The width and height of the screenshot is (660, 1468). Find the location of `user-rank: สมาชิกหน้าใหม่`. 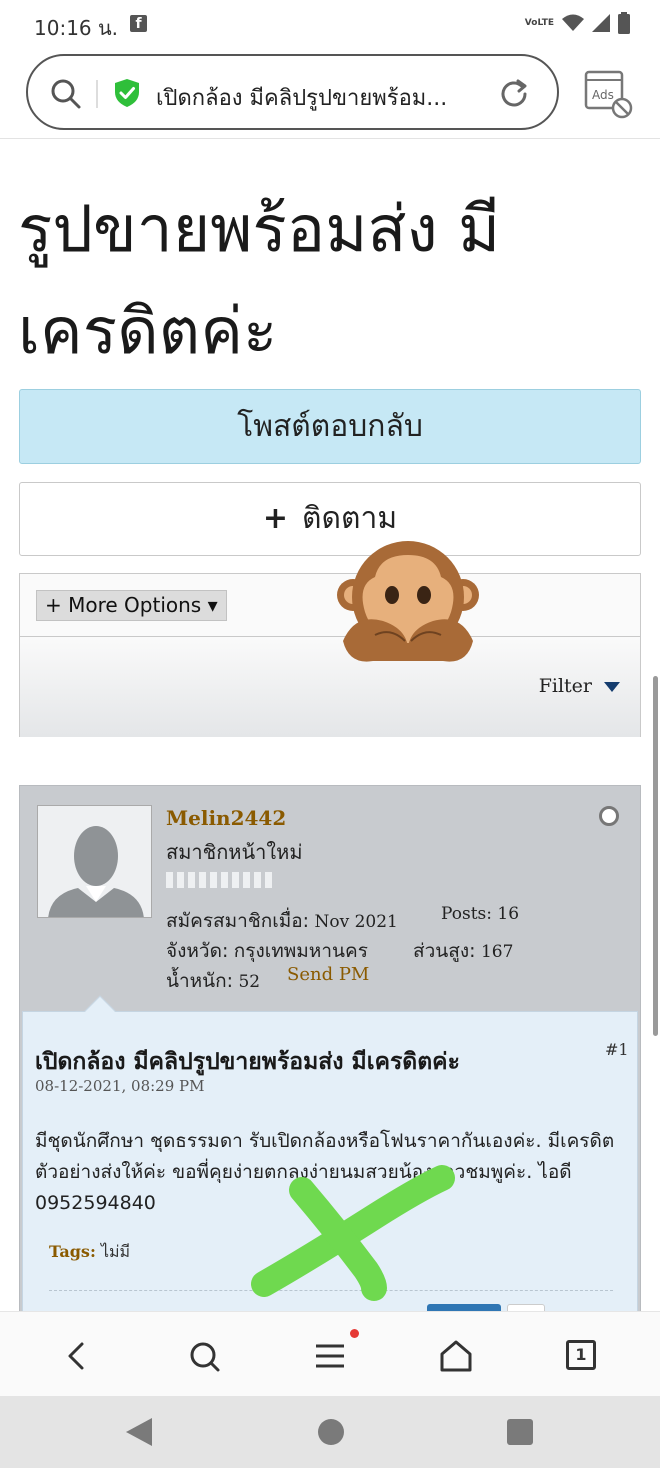

user-rank: สมาชิกหน้าใหม่ is located at coordinates (234, 852).